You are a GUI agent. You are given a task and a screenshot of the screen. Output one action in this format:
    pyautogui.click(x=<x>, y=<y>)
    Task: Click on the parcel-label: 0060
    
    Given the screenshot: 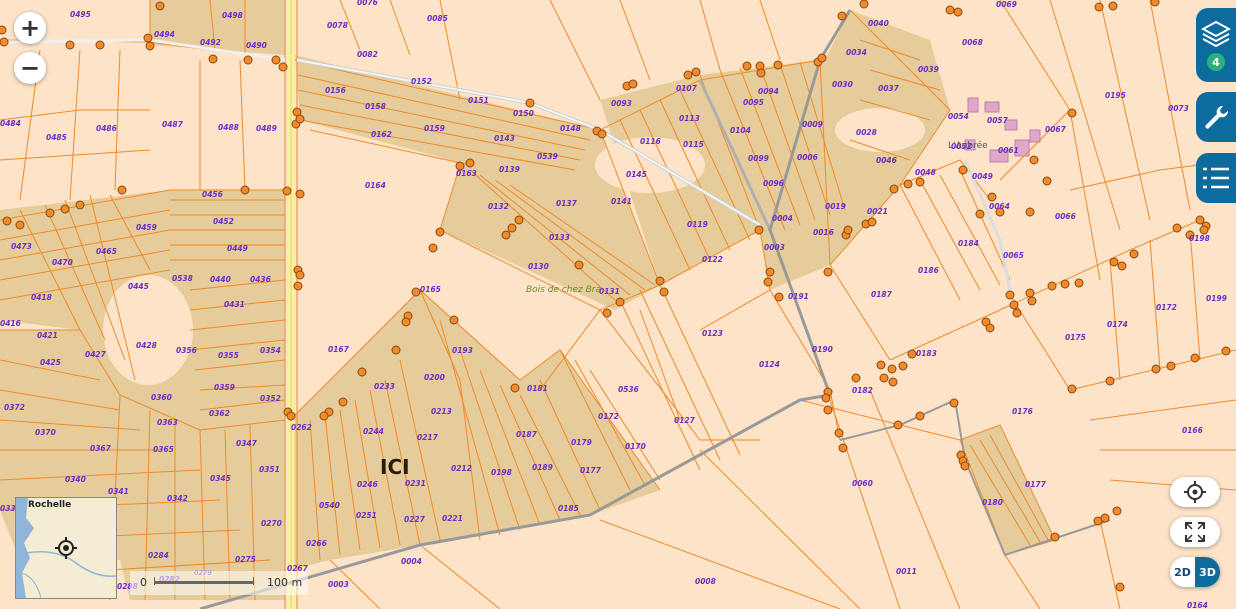 What is the action you would take?
    pyautogui.click(x=862, y=483)
    